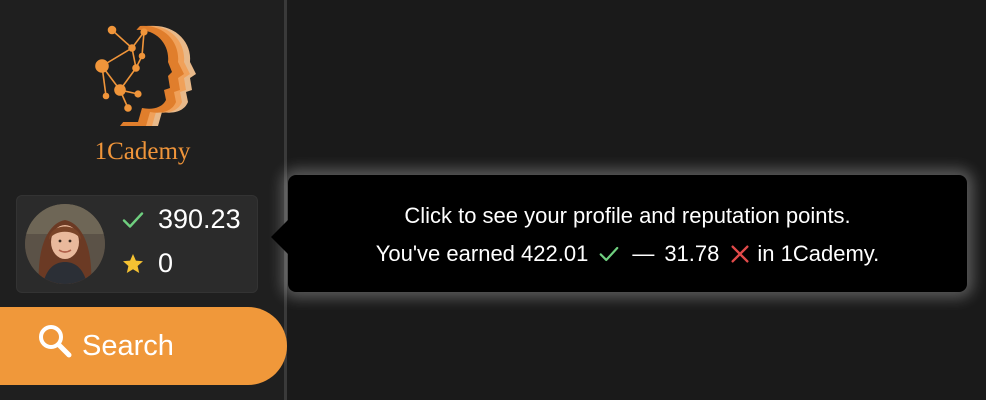 This screenshot has height=400, width=986. What do you see at coordinates (133, 264) in the screenshot?
I see `star-icon` at bounding box center [133, 264].